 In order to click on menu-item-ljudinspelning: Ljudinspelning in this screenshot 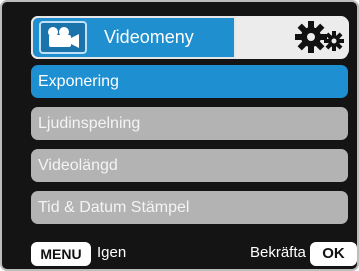, I will do `click(189, 123)`.